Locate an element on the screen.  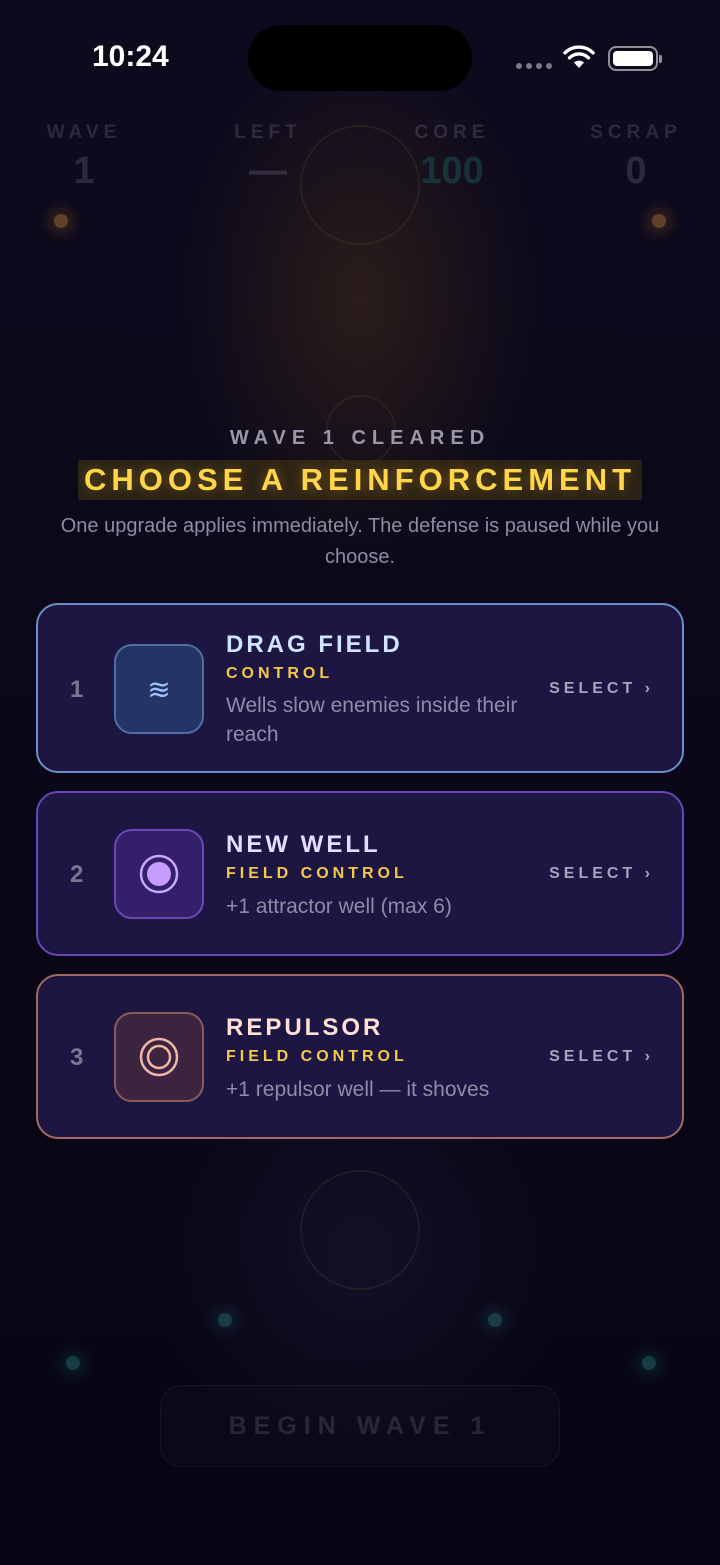
card-description: +1 repulsor well — it shoves is located at coordinates (358, 1089).